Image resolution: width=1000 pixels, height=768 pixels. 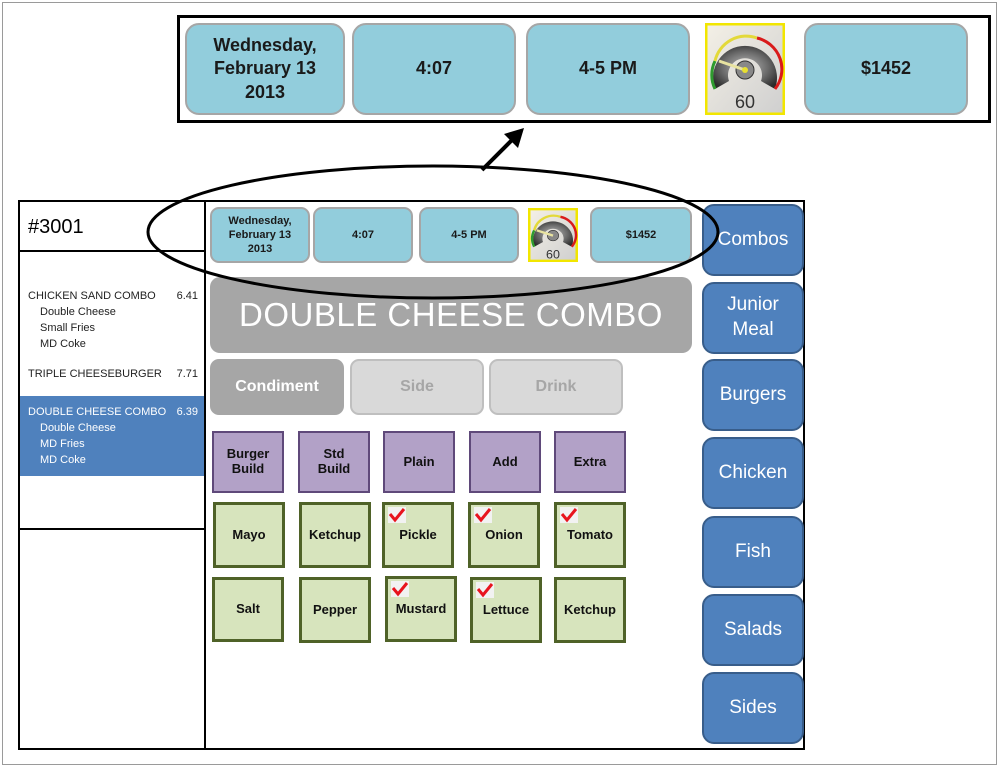 I want to click on condiment-pepper-button: Pepper, so click(x=335, y=610).